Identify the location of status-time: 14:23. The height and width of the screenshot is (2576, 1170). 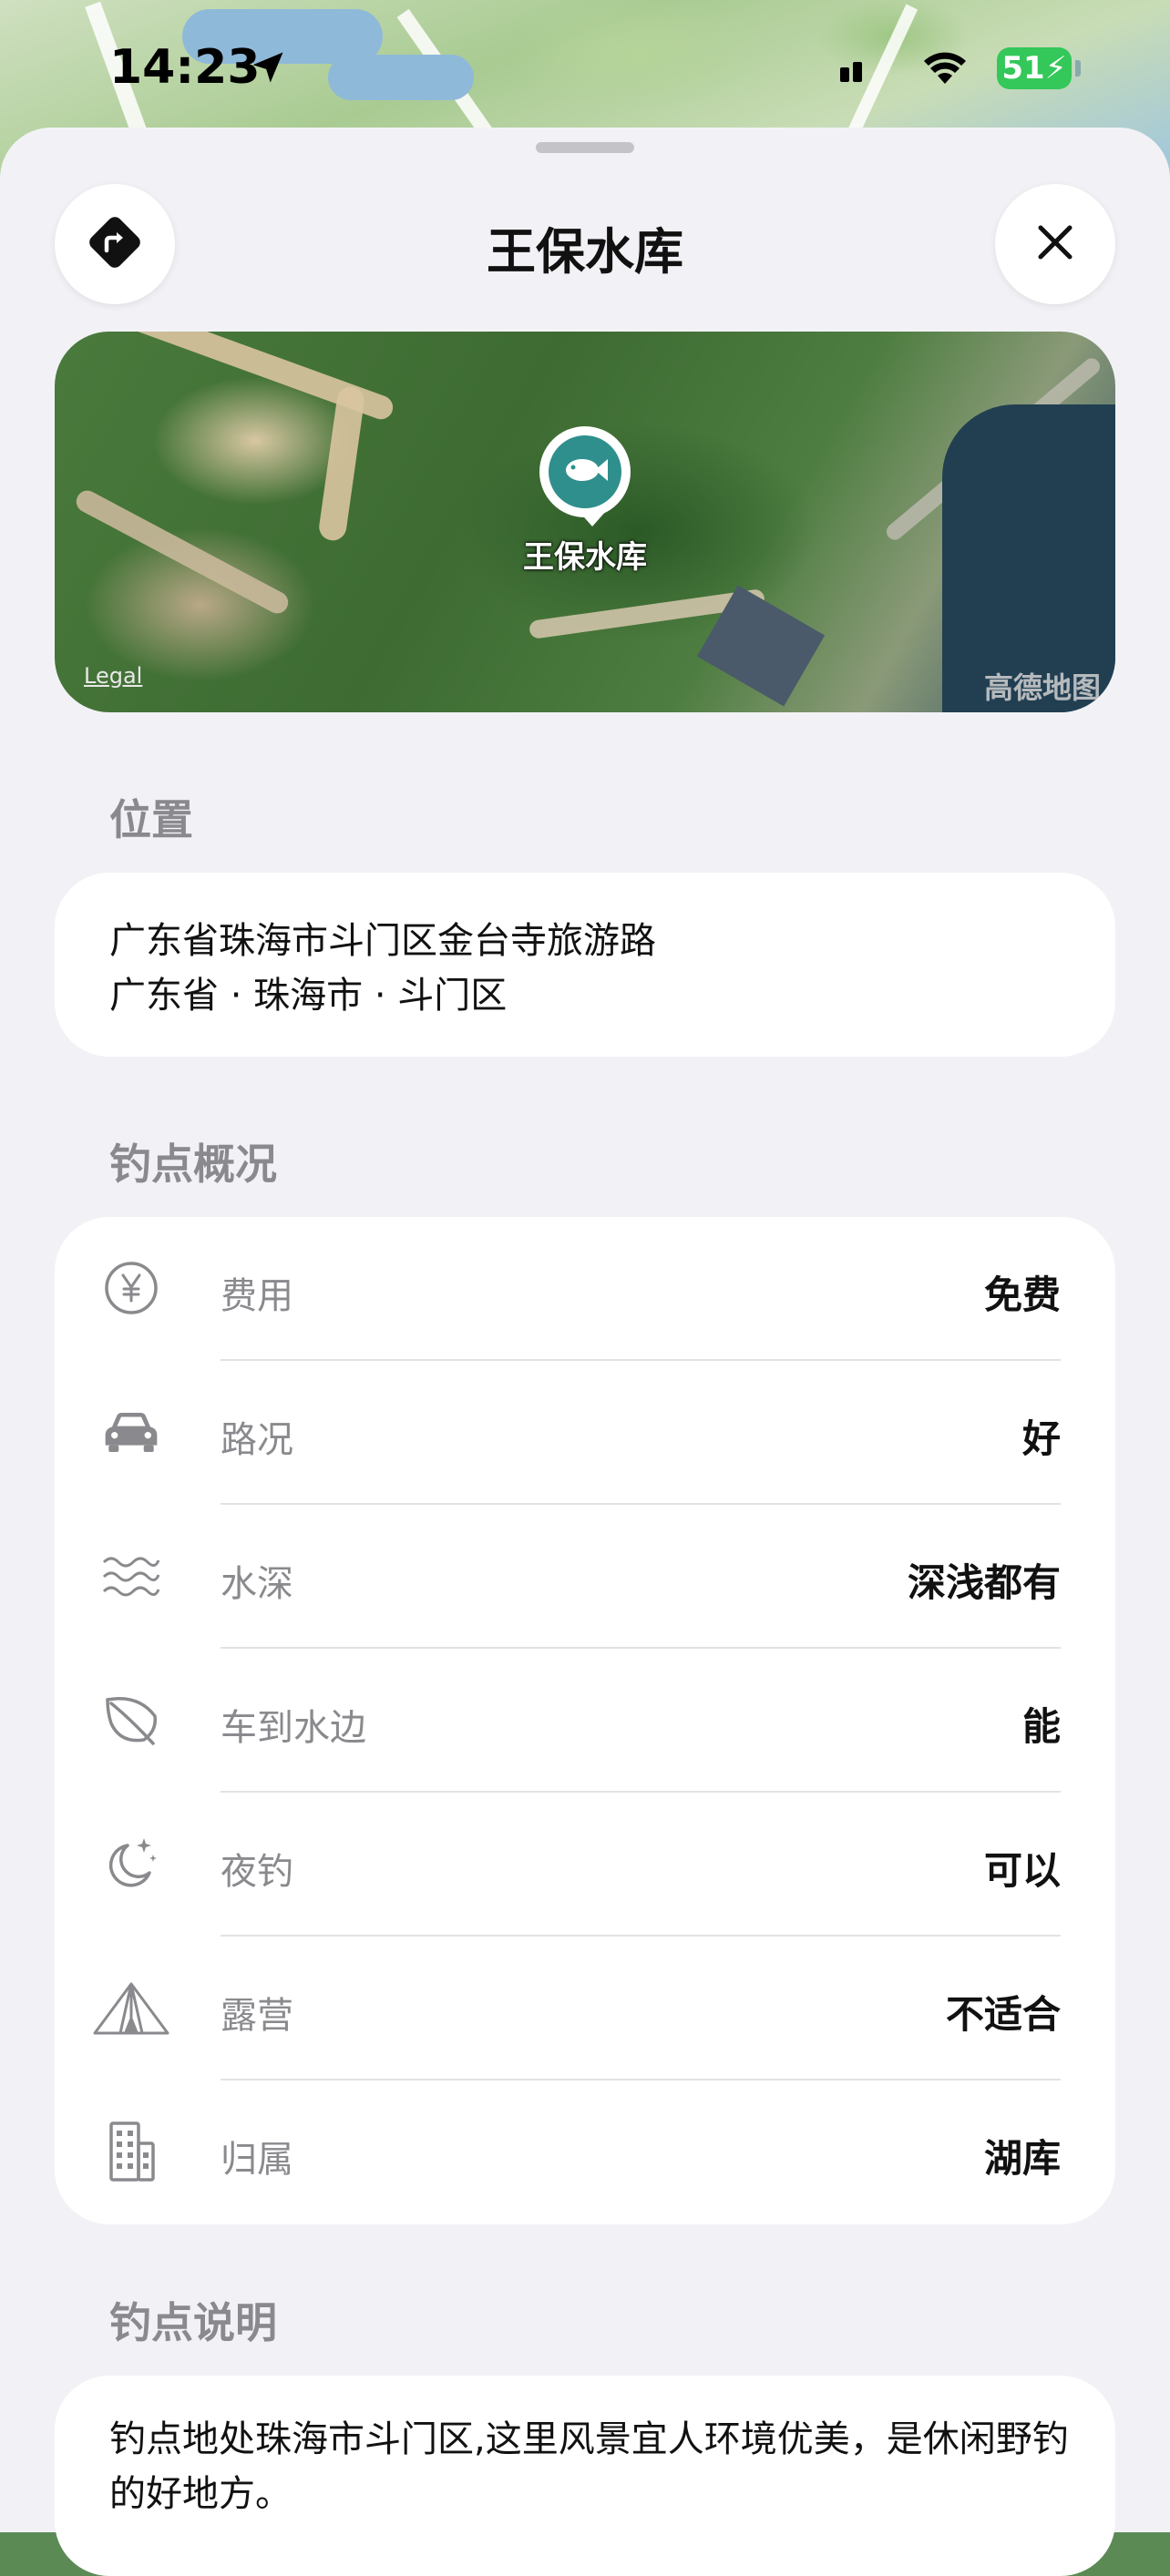
(185, 67).